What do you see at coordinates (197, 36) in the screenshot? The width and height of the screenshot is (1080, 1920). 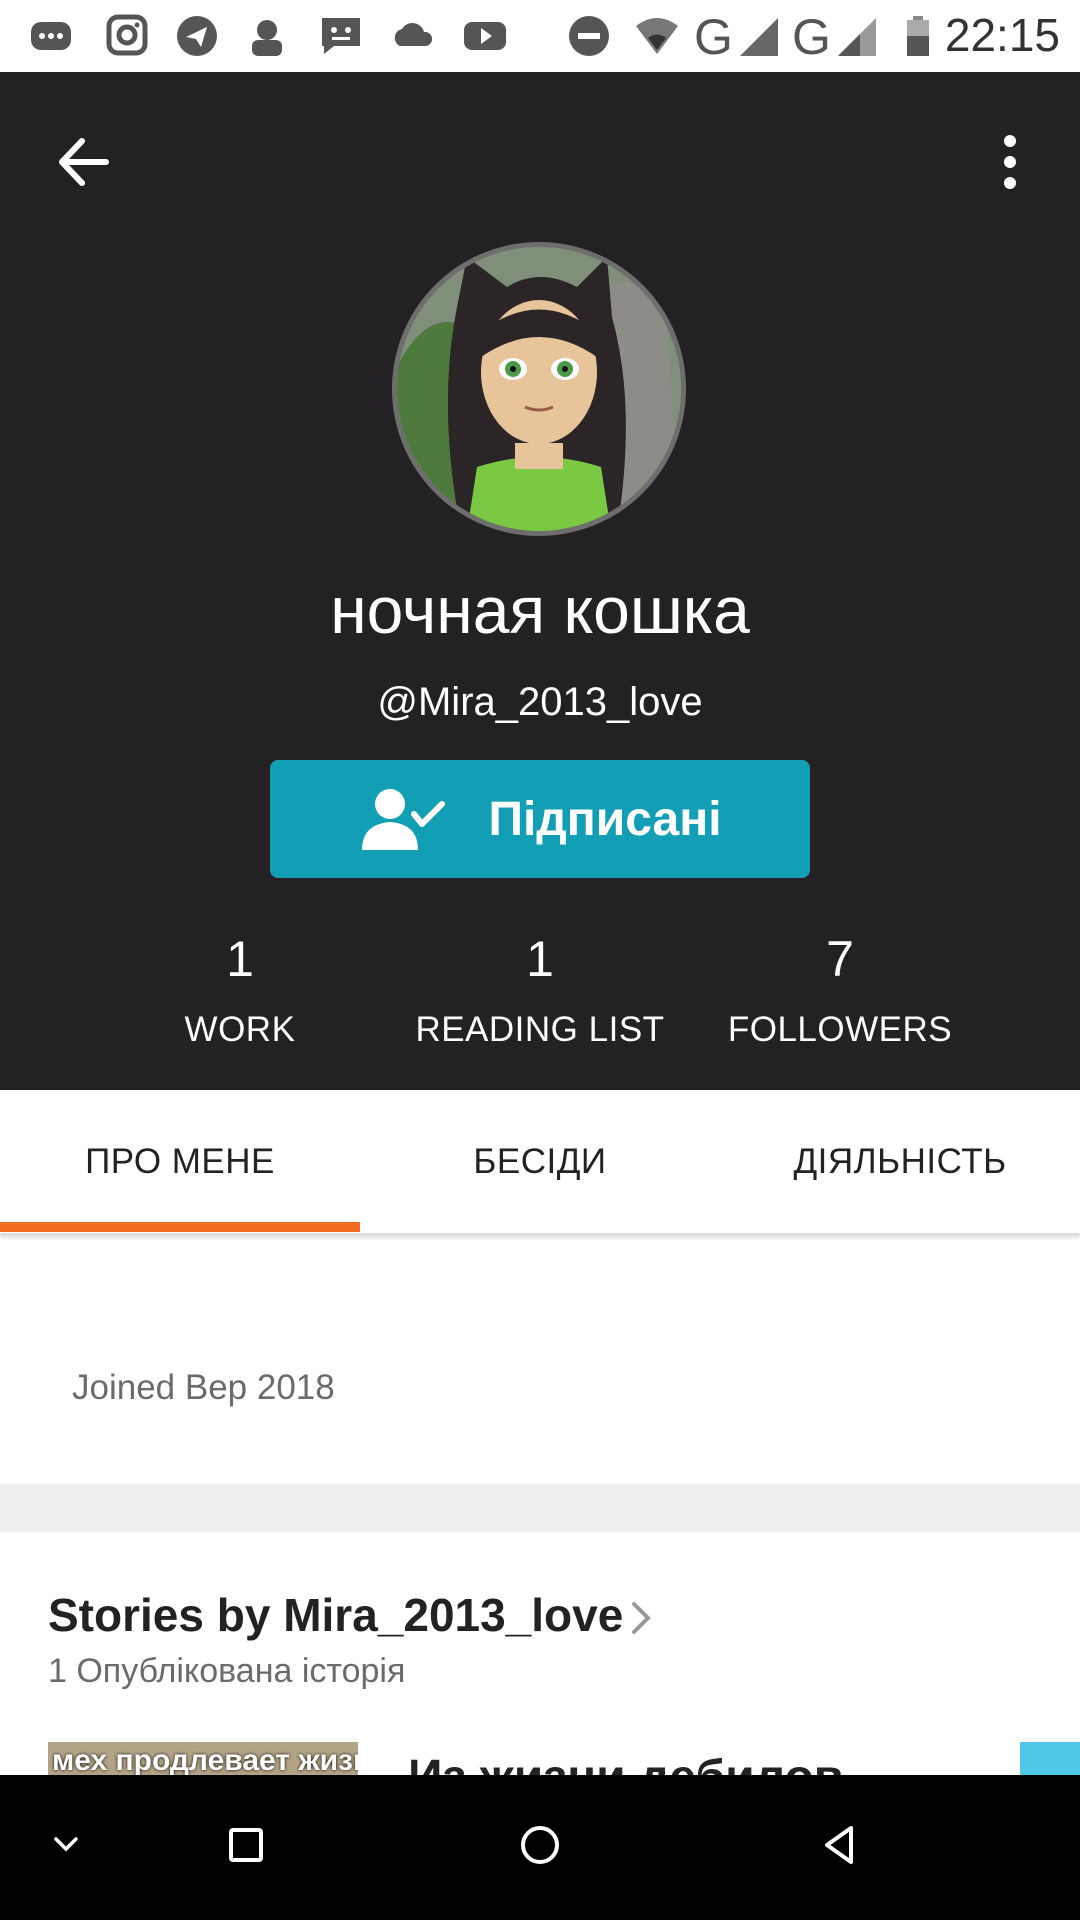 I see `telegram-icon` at bounding box center [197, 36].